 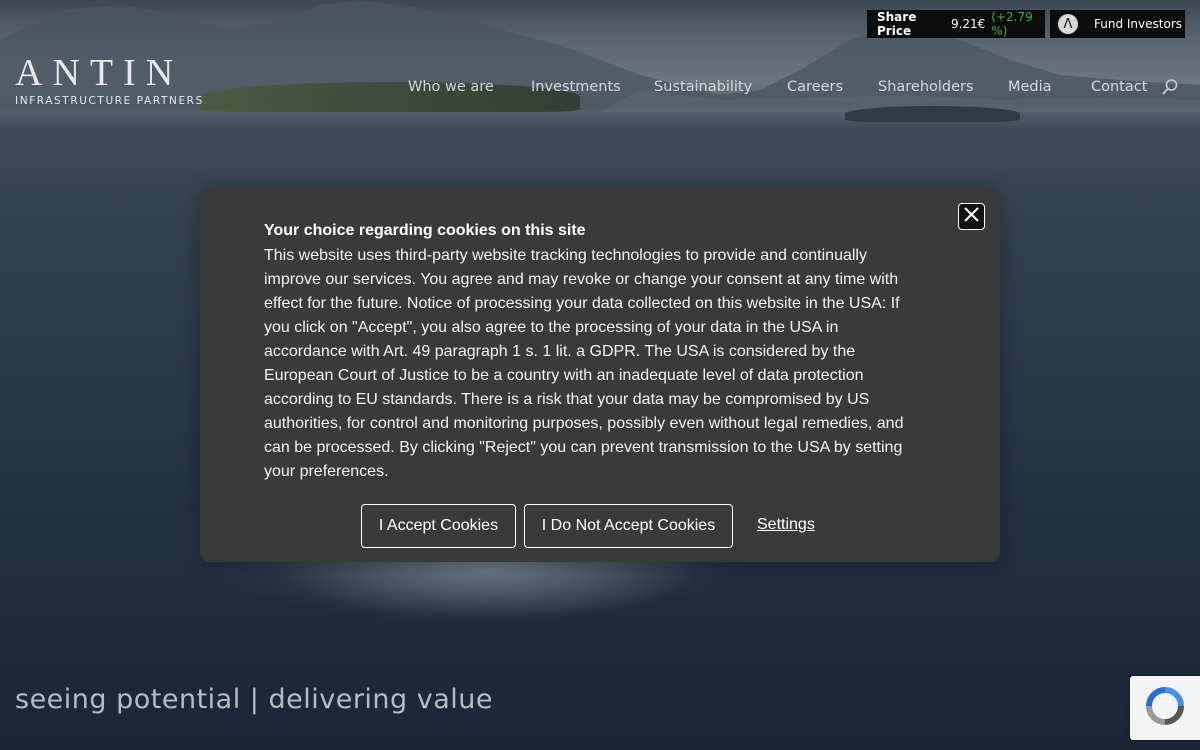 I want to click on accept-cookies-button: I Accept Cookies, so click(x=438, y=526).